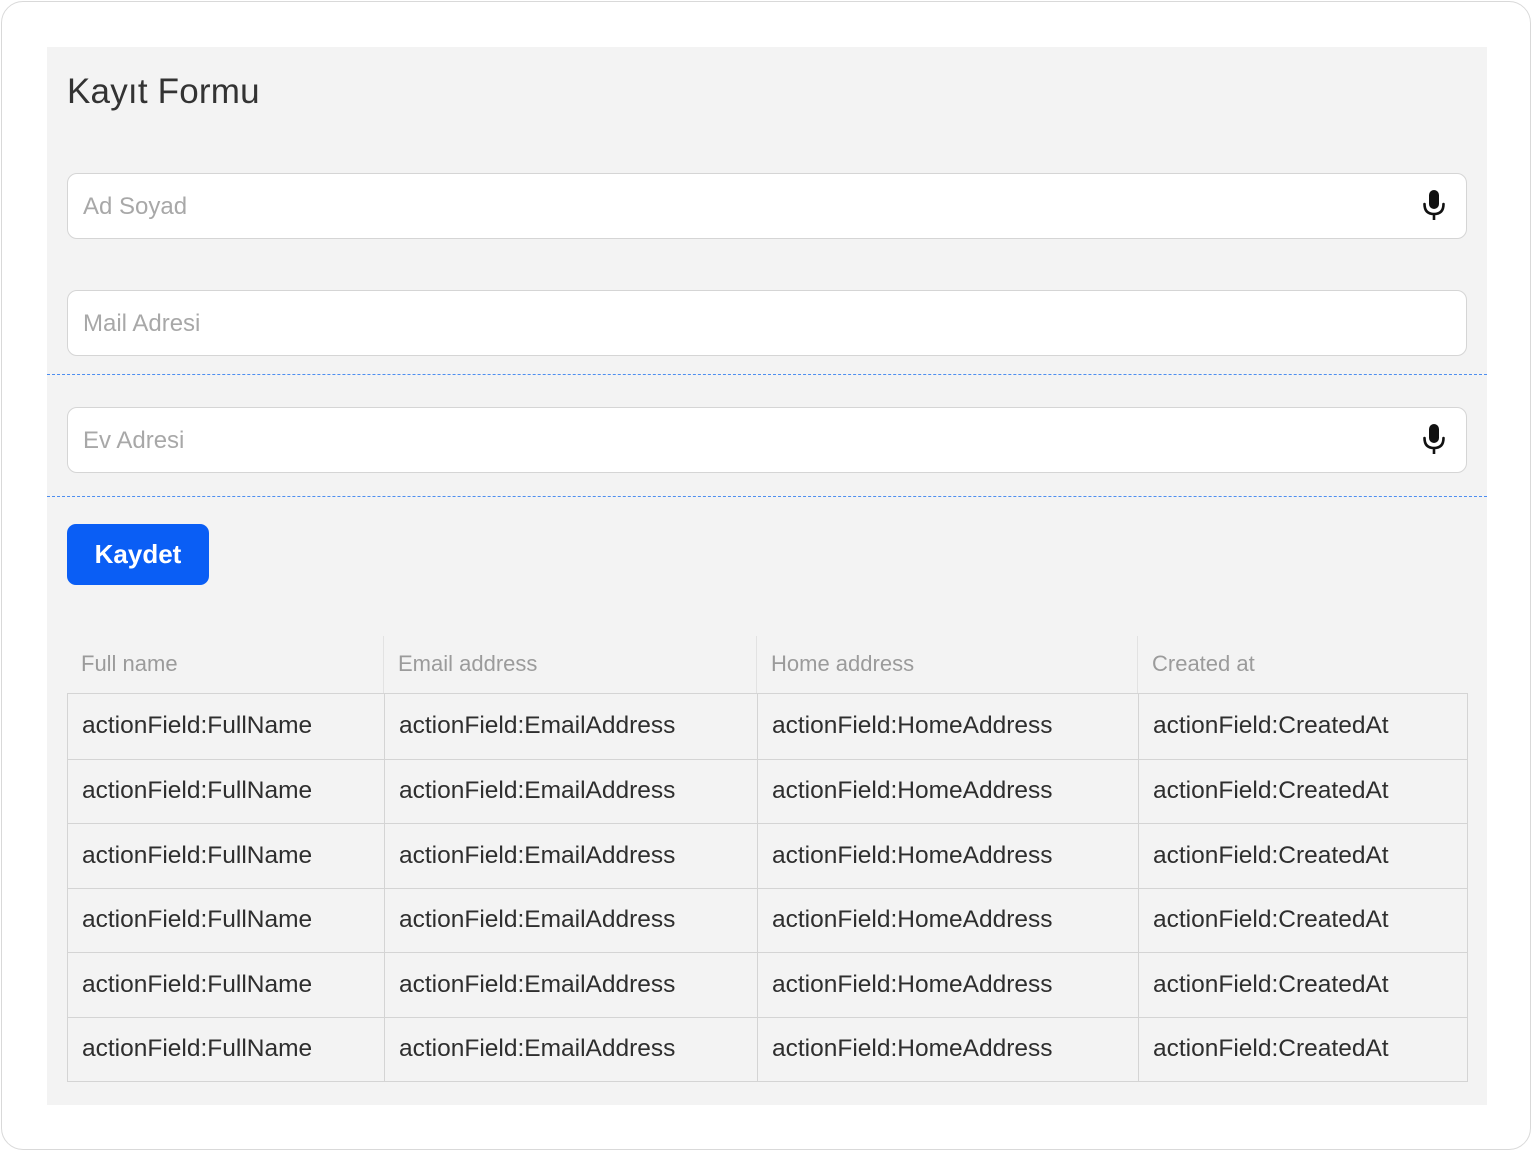 This screenshot has height=1153, width=1534. Describe the element at coordinates (743, 441) in the screenshot. I see `home-address-input` at that location.